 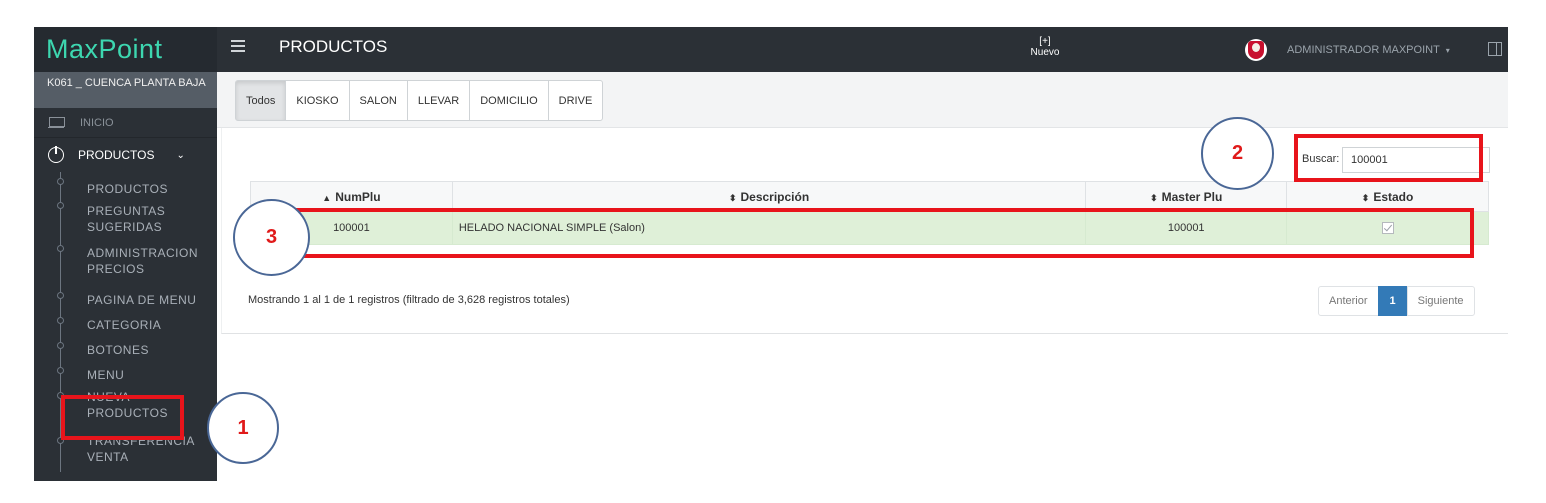 What do you see at coordinates (1045, 41) in the screenshot?
I see `new-icon: [+]` at bounding box center [1045, 41].